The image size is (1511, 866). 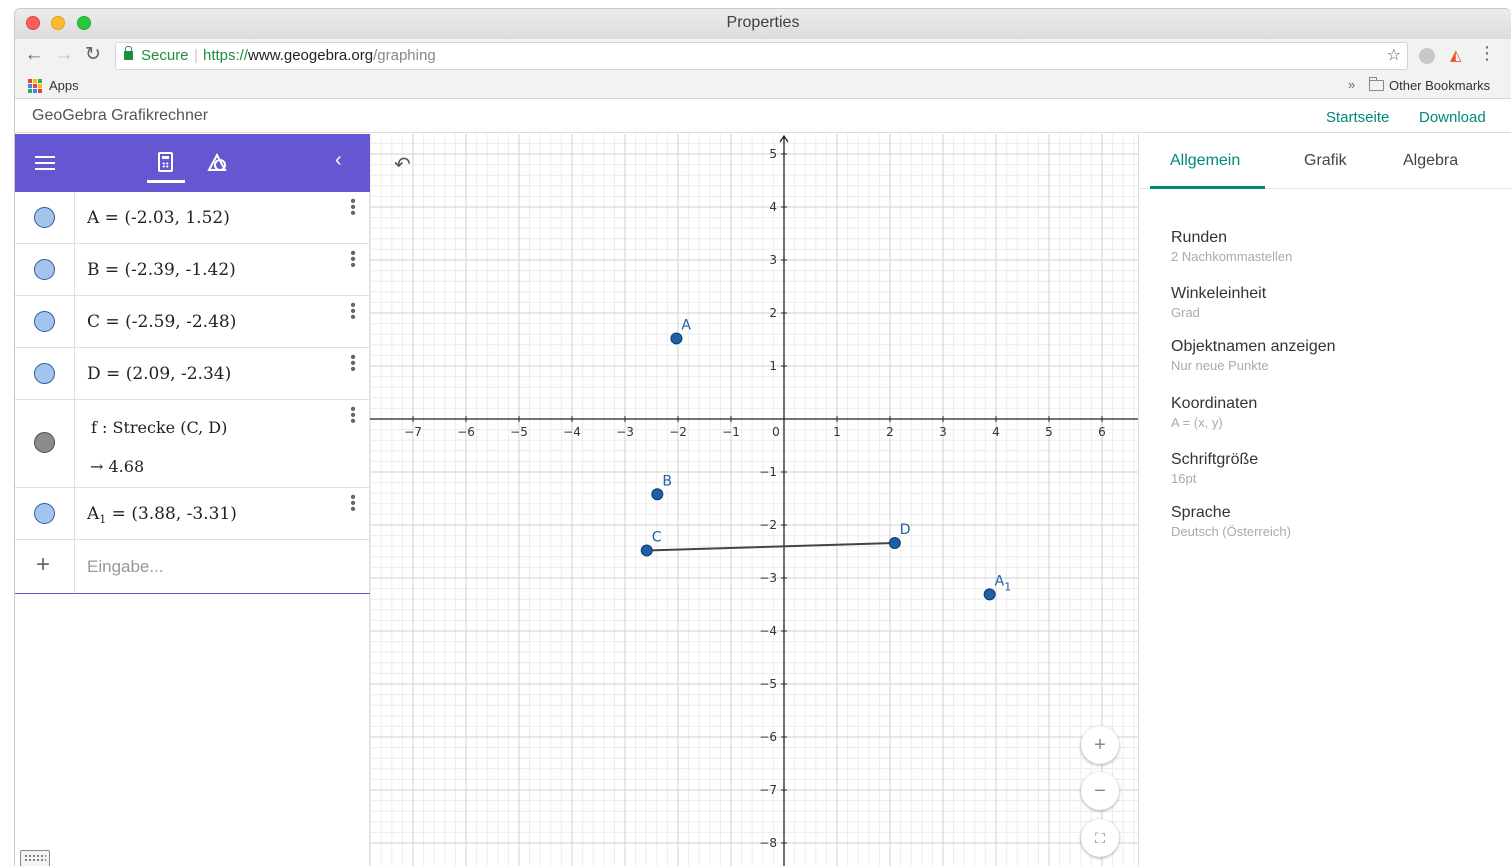 What do you see at coordinates (1452, 117) in the screenshot?
I see `download-link: Download` at bounding box center [1452, 117].